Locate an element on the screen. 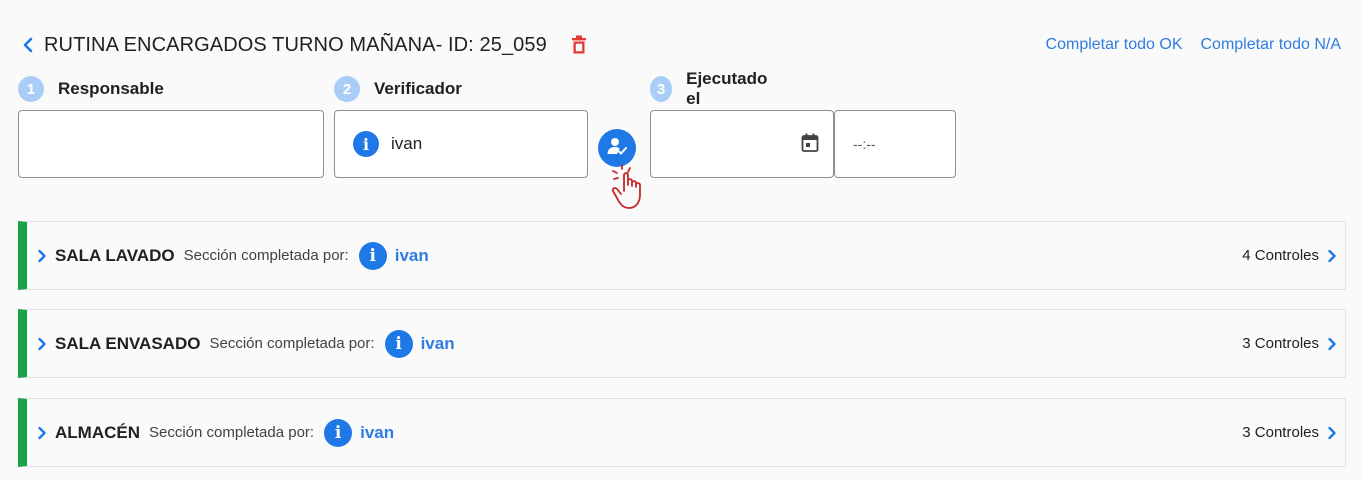 Image resolution: width=1363 pixels, height=480 pixels. step-number: 1 is located at coordinates (31, 89).